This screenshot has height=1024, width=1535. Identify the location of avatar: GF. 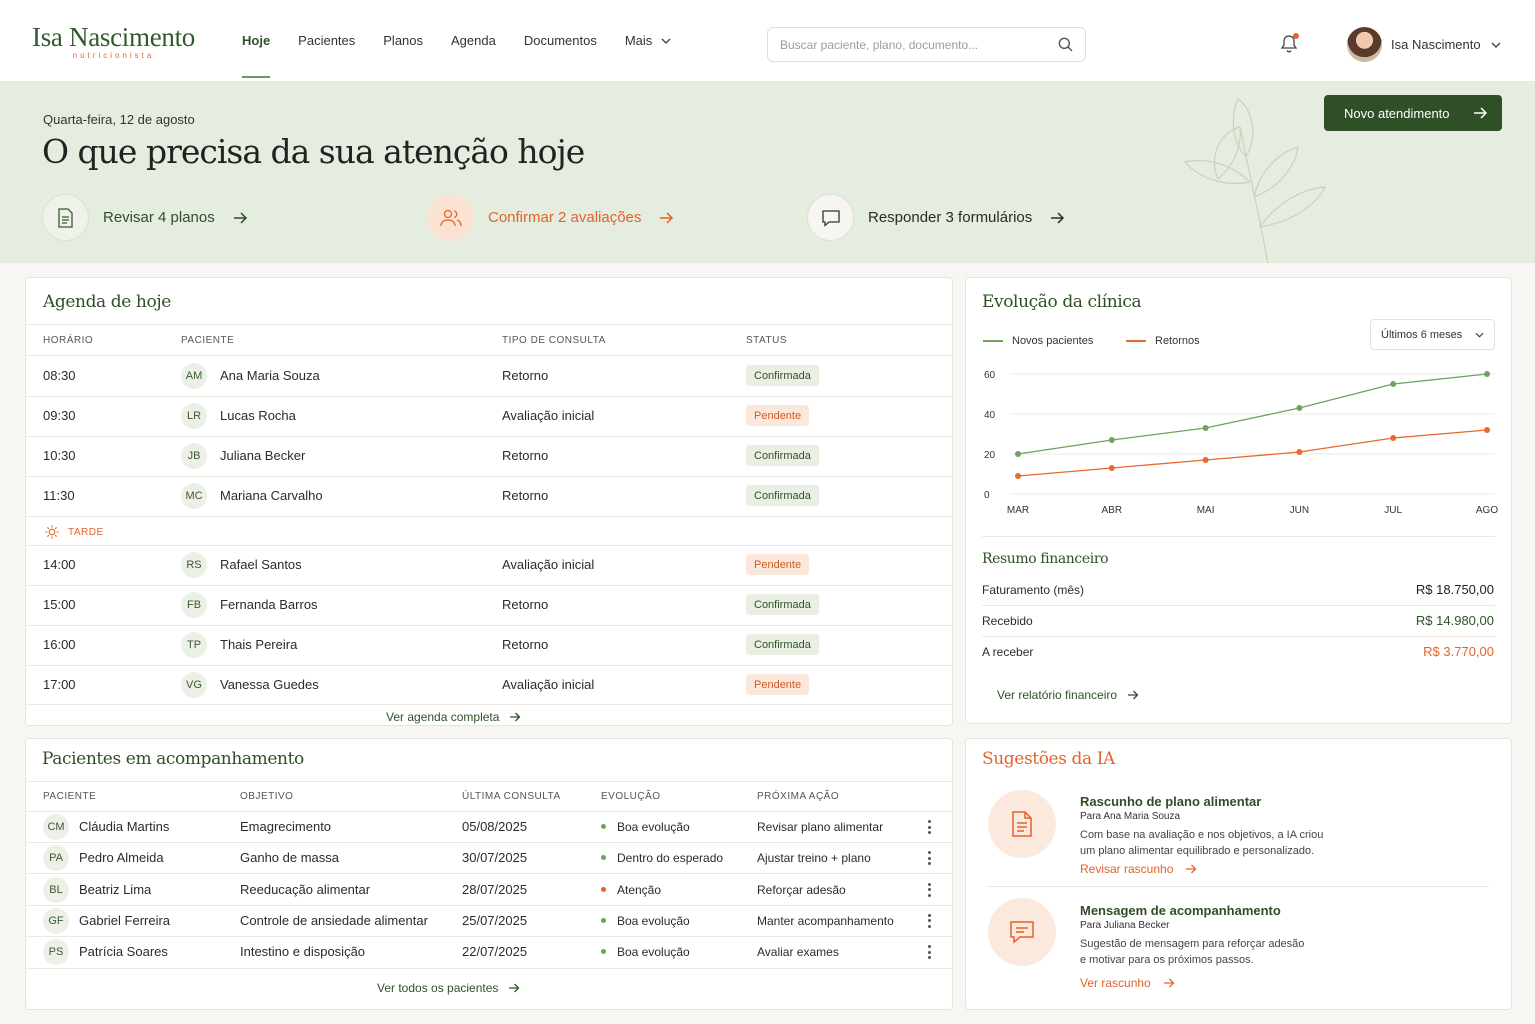
(56, 920).